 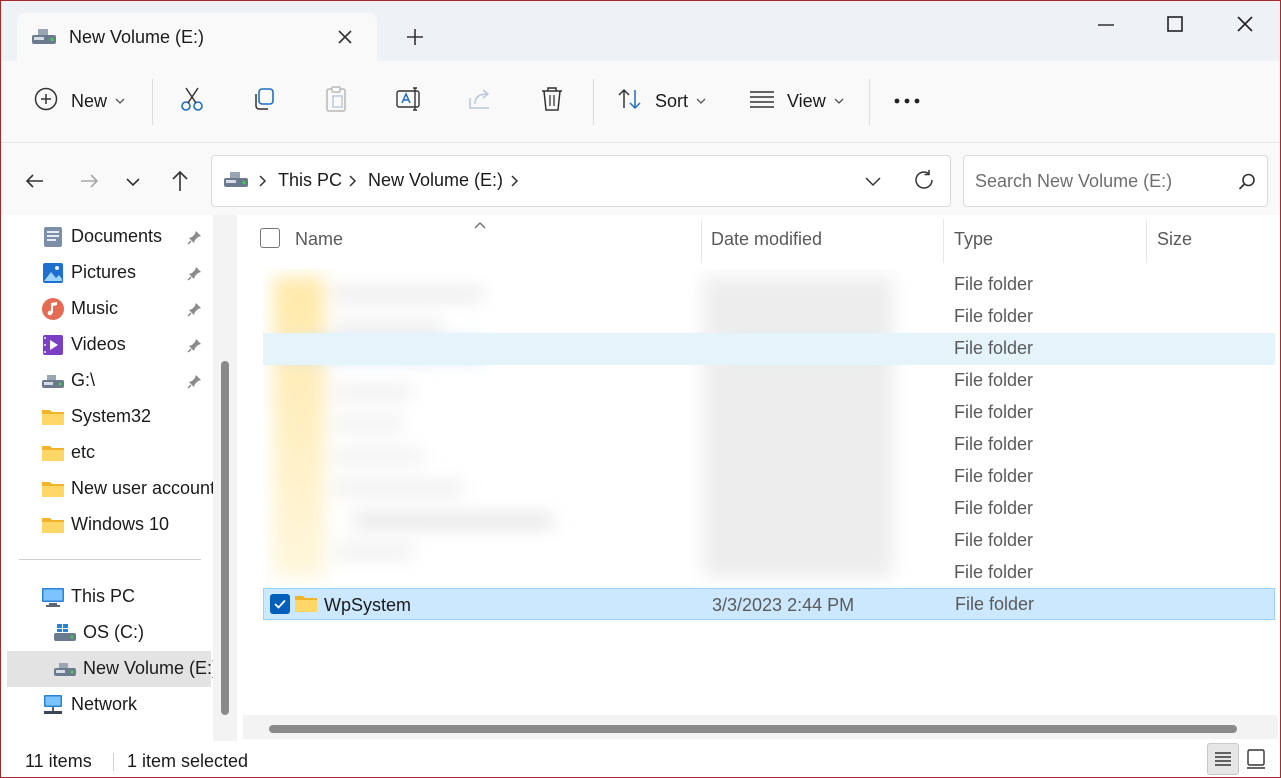 I want to click on up-arrow-icon, so click(x=180, y=181).